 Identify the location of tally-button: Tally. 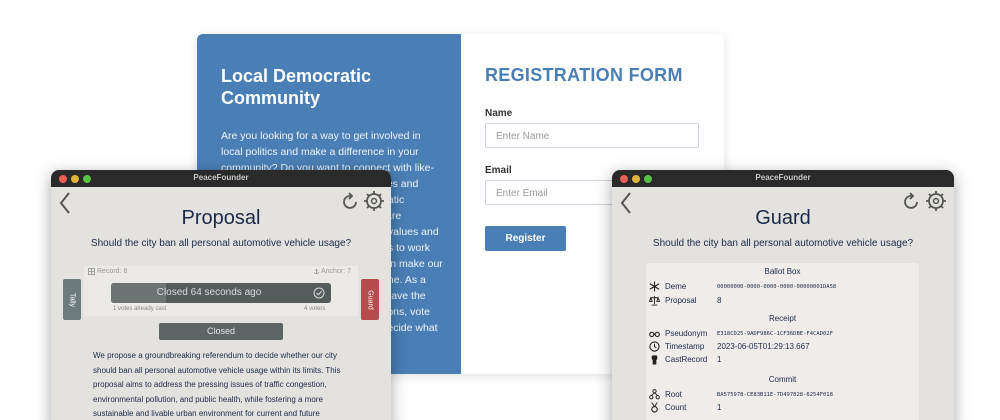
(72, 299).